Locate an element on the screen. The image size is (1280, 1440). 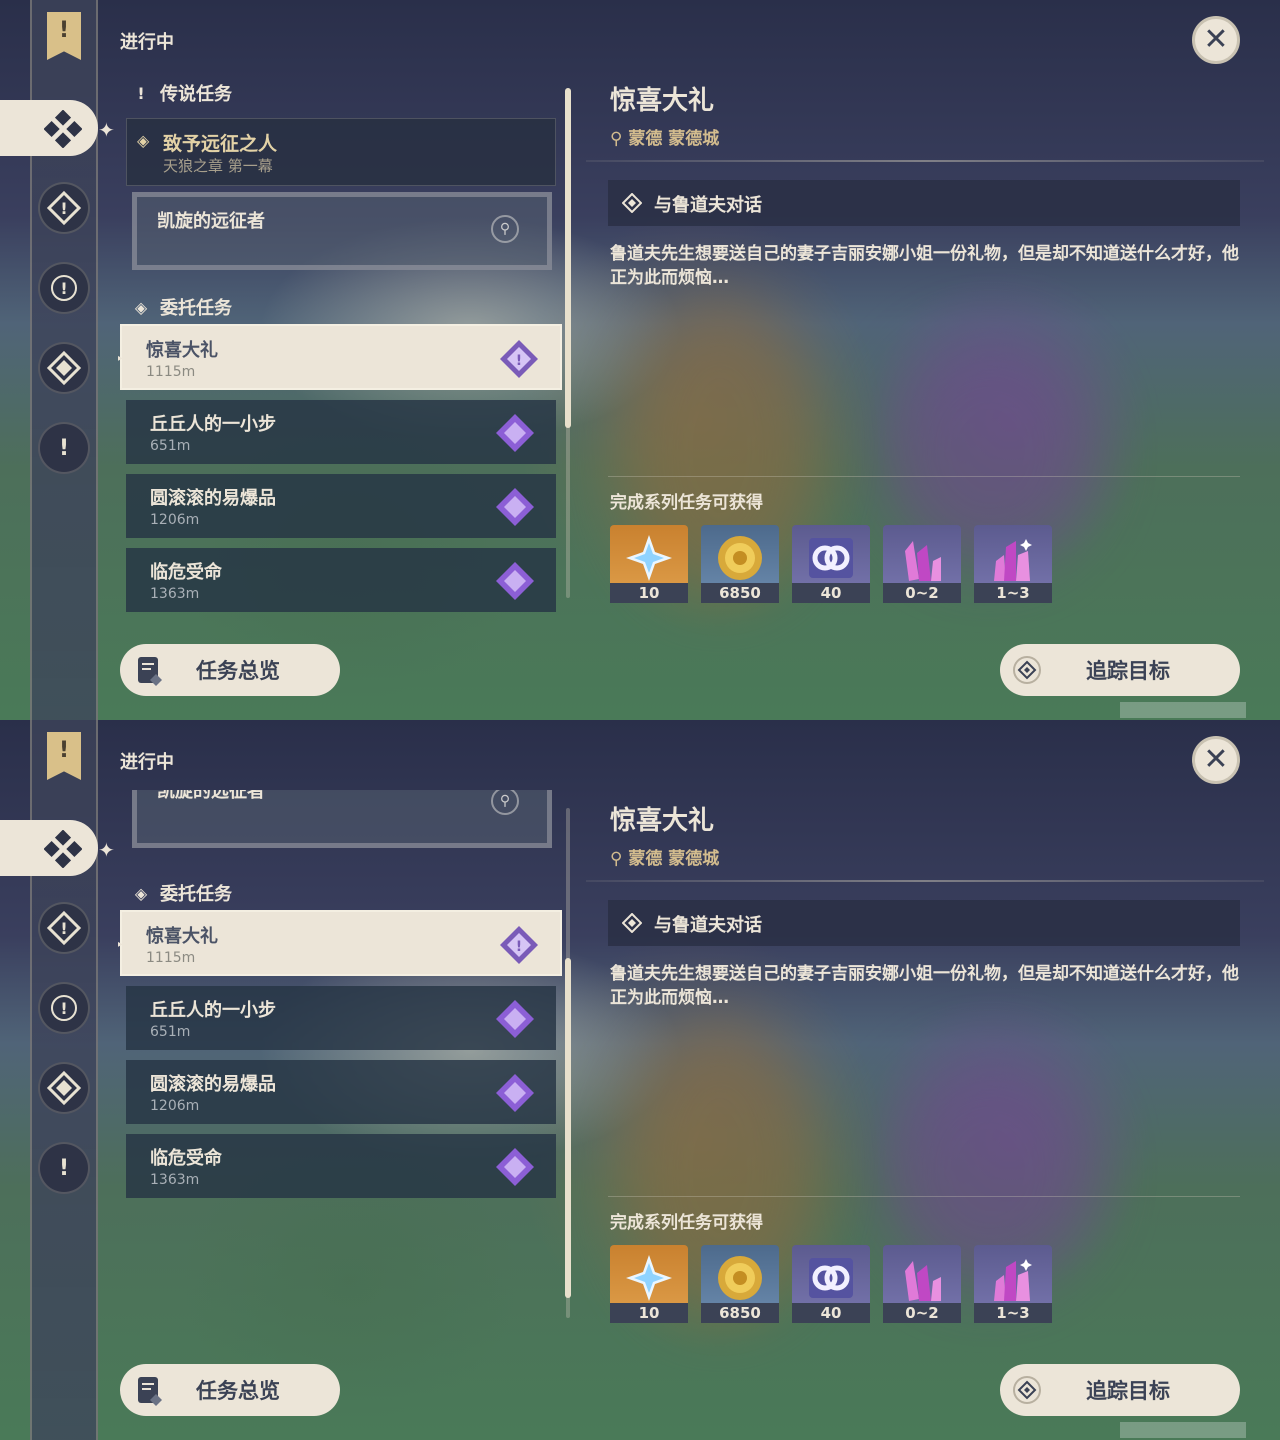
reward-count: 0~2 is located at coordinates (922, 593).